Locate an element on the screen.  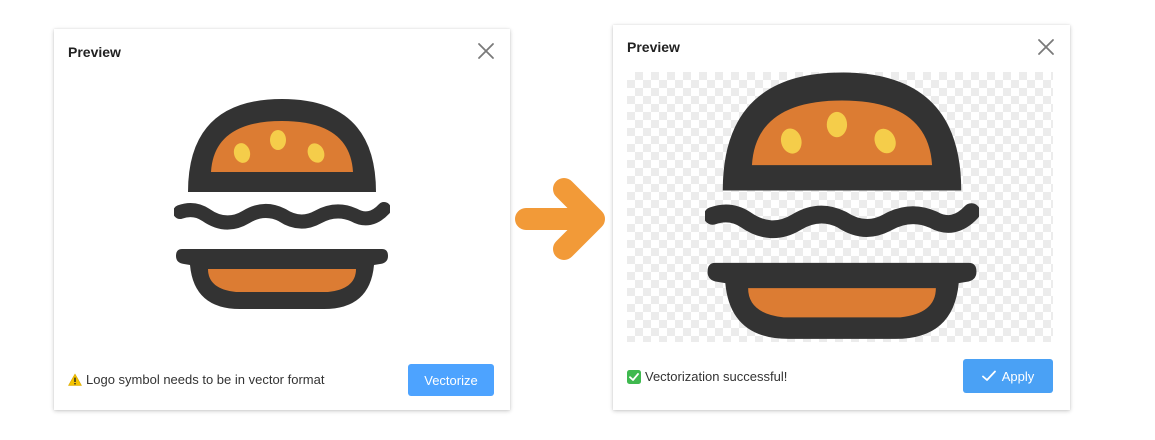
vectorize-button-label: Vectorize is located at coordinates (451, 380).